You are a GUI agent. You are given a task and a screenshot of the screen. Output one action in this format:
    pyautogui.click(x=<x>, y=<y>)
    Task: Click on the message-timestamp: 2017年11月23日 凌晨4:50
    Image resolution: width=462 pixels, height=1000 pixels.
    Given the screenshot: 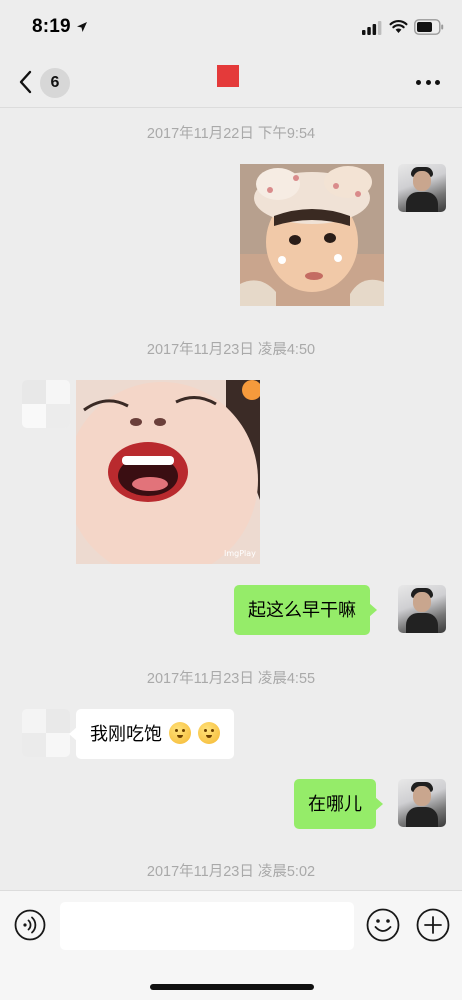 What is the action you would take?
    pyautogui.click(x=231, y=350)
    